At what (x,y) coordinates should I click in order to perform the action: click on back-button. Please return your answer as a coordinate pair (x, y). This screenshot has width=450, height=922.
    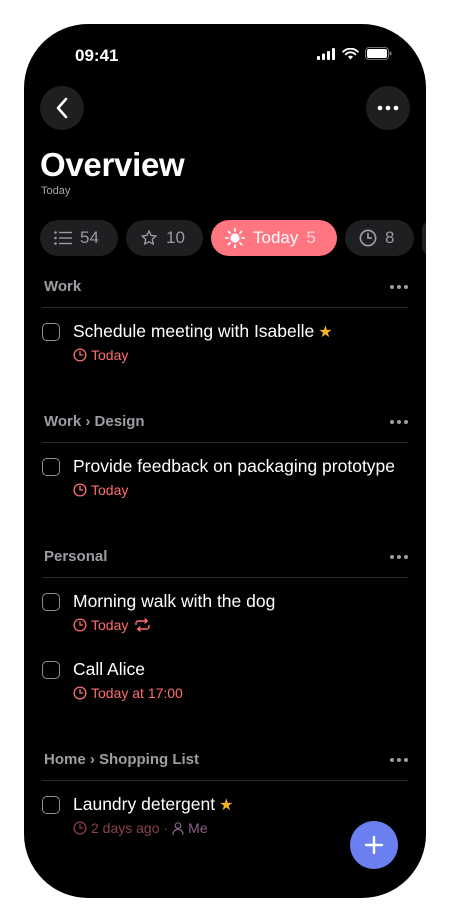
    Looking at the image, I should click on (62, 108).